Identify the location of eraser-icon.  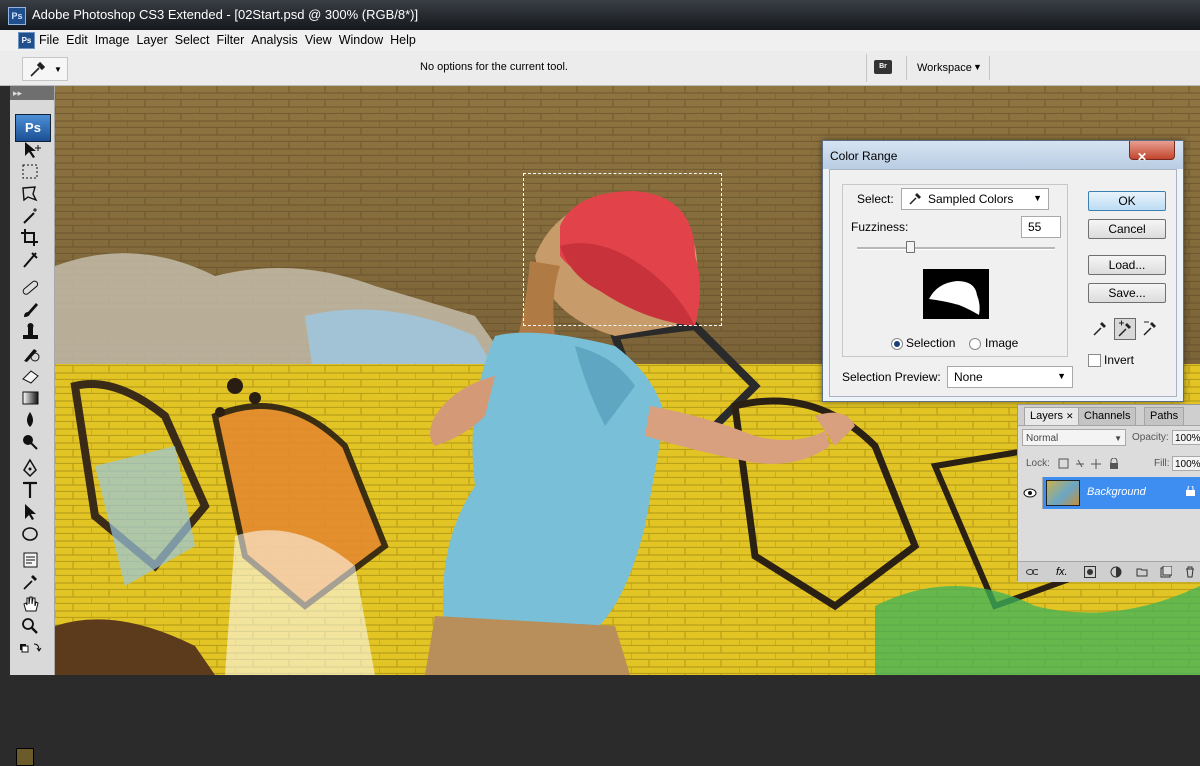
(30, 377).